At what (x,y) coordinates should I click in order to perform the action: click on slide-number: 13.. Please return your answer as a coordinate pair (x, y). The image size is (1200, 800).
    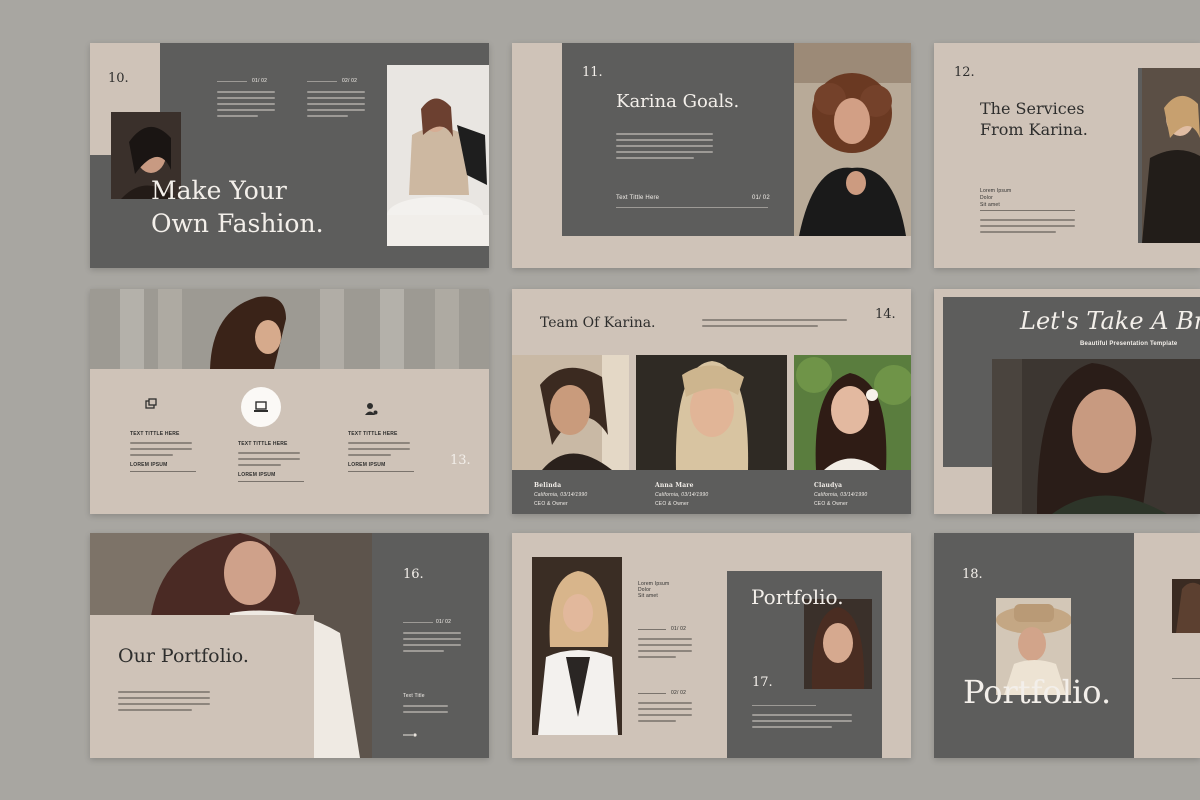
    Looking at the image, I should click on (460, 460).